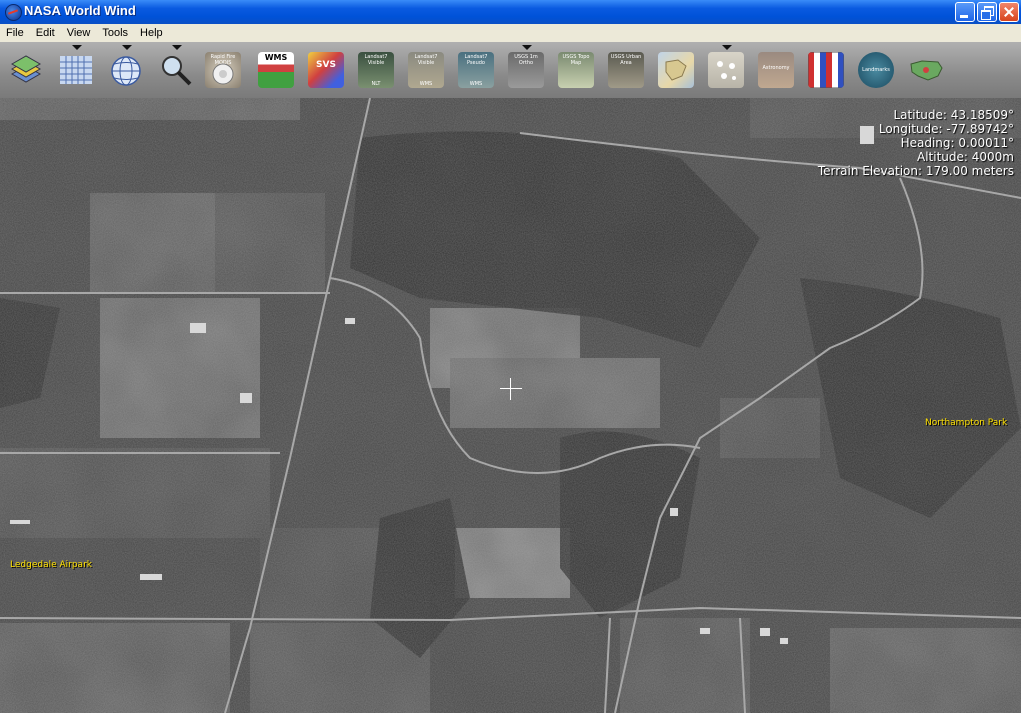  I want to click on minimize-button, so click(965, 12).